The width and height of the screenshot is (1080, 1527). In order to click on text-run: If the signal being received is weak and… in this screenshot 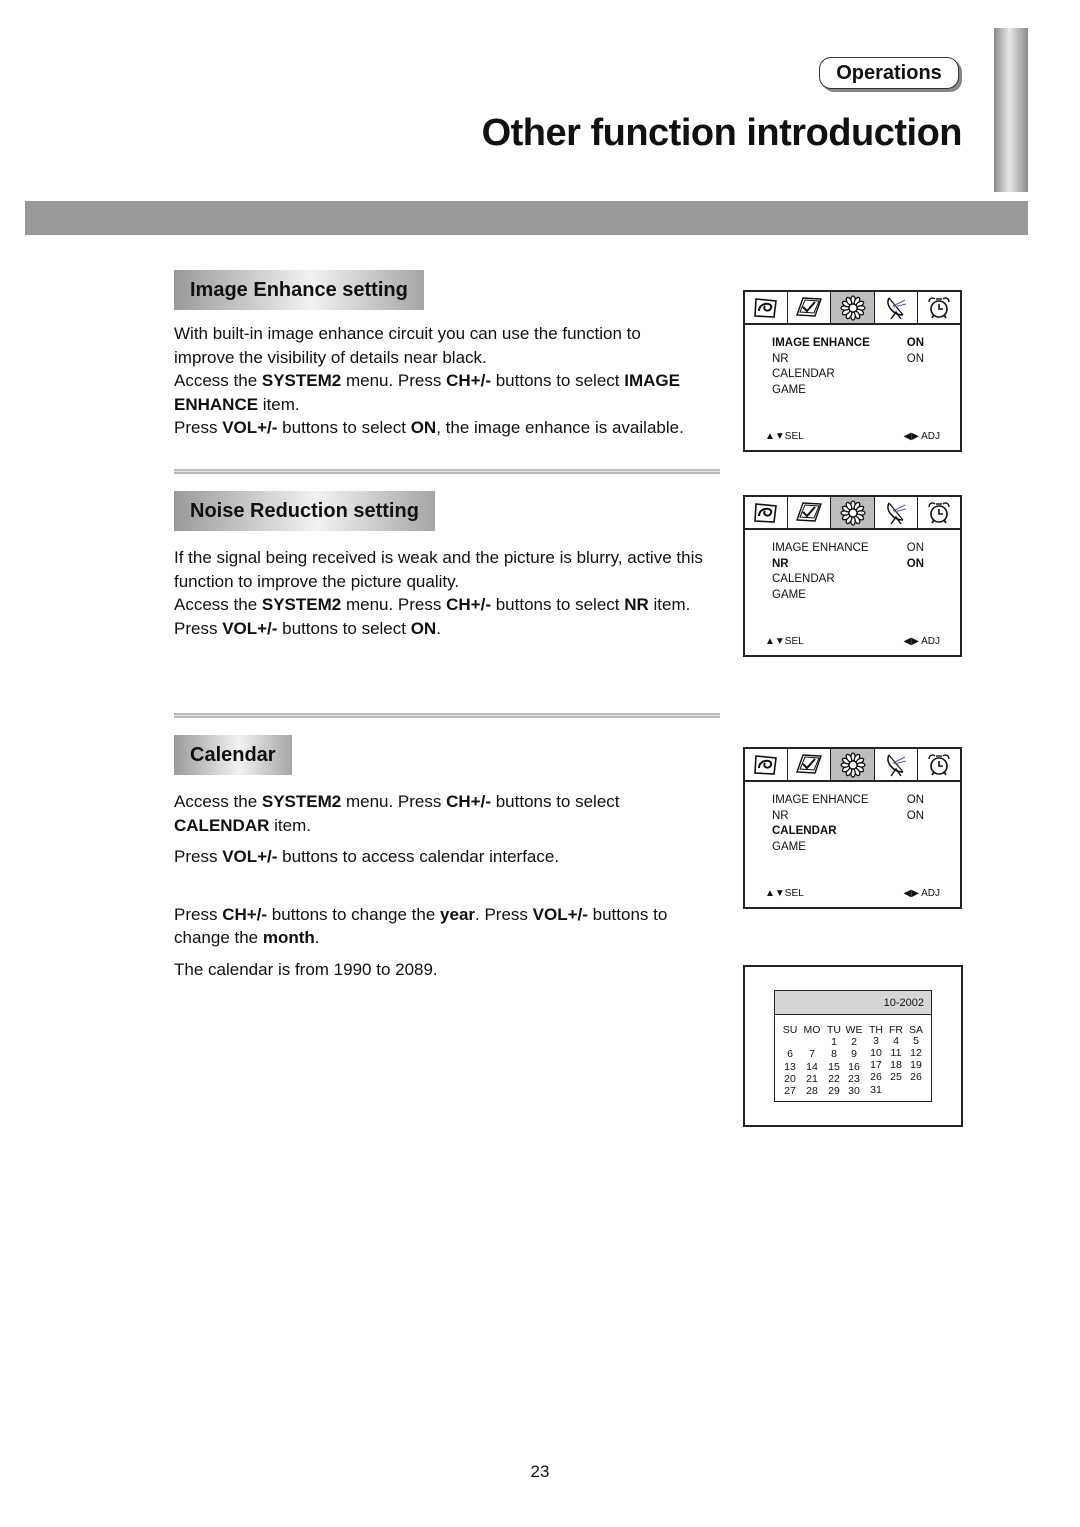, I will do `click(438, 569)`.